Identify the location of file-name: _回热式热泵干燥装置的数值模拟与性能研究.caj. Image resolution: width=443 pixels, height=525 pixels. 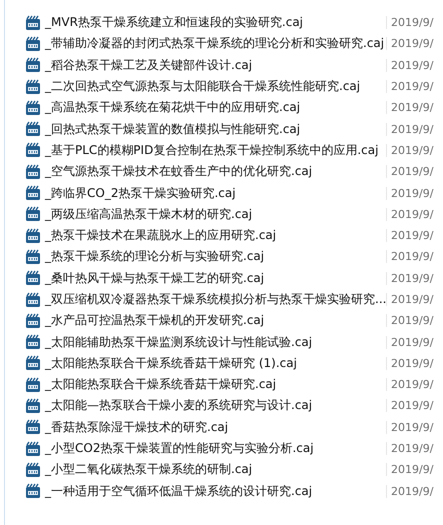
(214, 129).